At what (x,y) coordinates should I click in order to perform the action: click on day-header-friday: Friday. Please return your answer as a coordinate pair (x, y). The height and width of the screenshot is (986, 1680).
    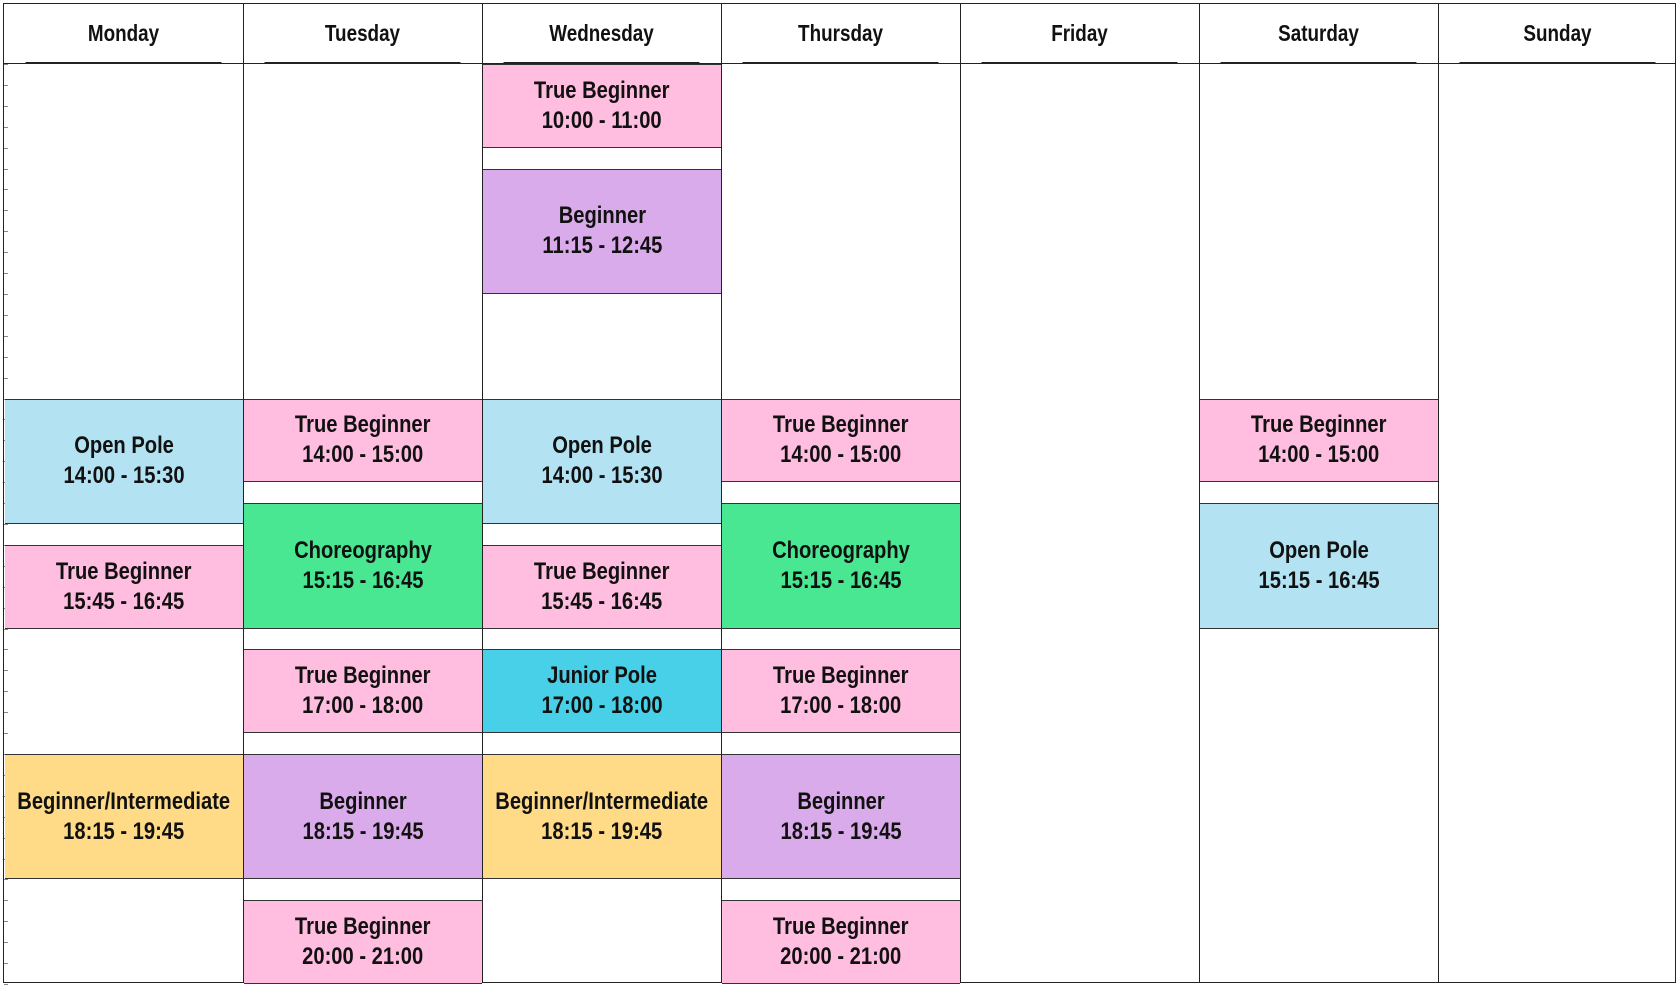
    Looking at the image, I should click on (1079, 33).